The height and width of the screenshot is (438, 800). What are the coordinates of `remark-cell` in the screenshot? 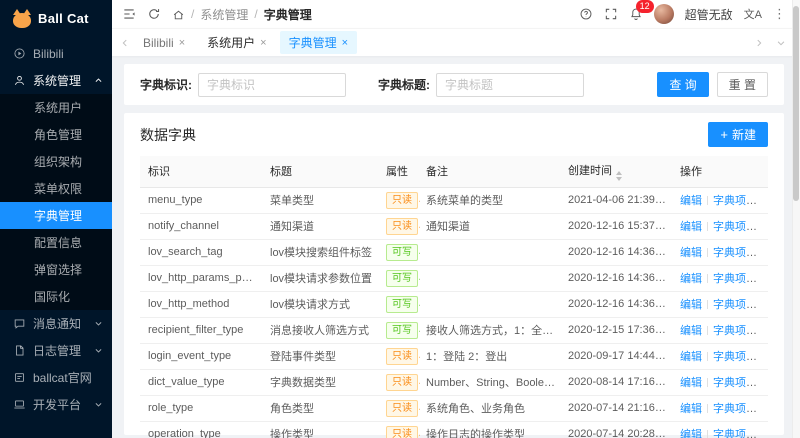 It's located at (491, 304).